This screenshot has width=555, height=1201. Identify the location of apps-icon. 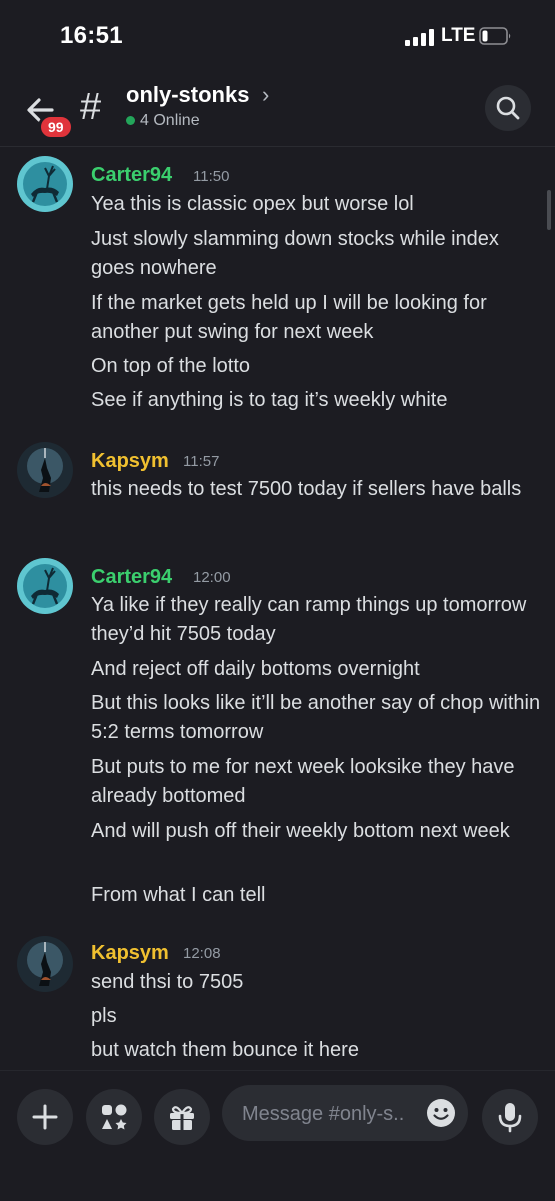
(114, 1117).